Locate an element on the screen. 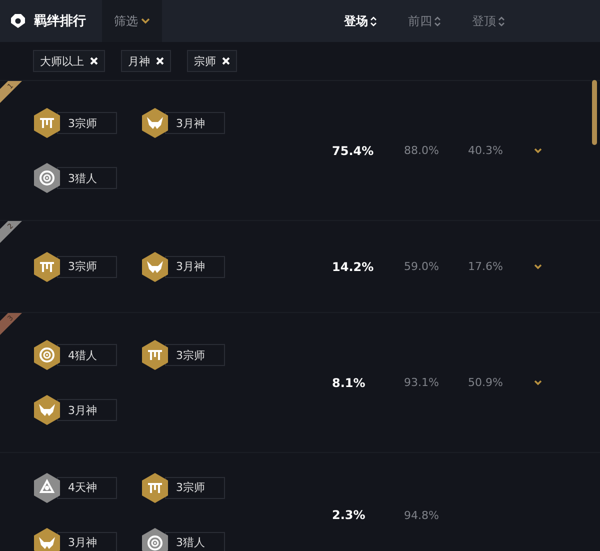 The image size is (600, 551). sort-header: 登顶 is located at coordinates (504, 21).